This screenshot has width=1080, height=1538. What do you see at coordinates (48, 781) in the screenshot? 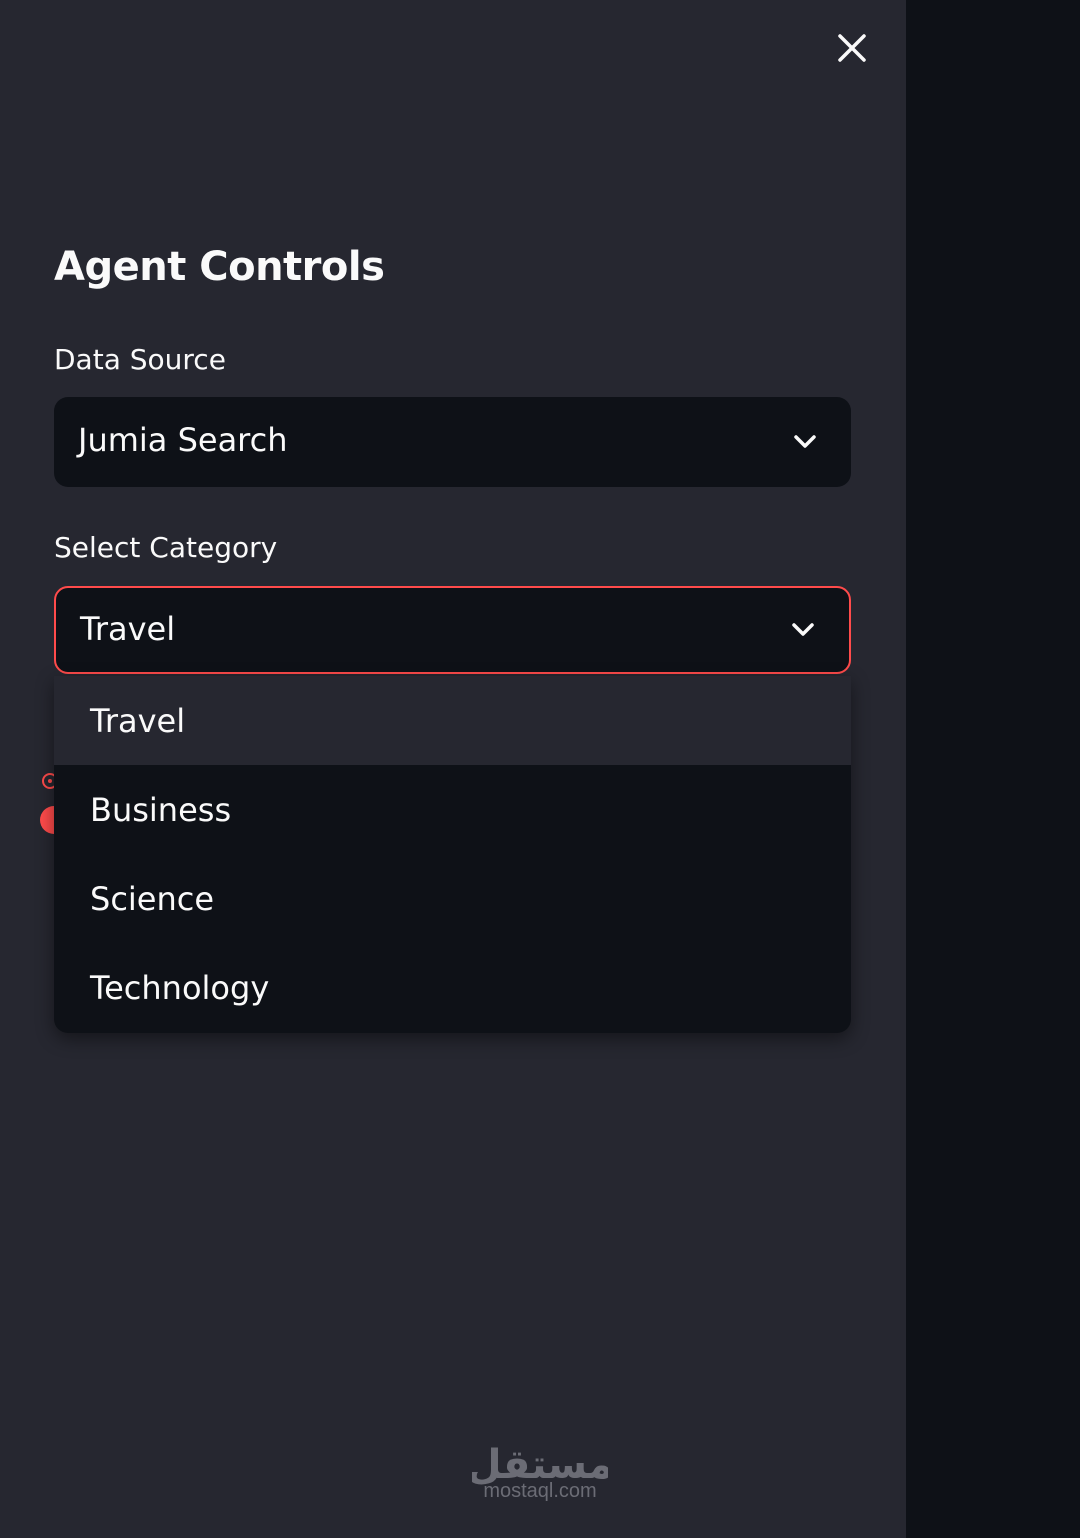
I see `partially-hidden-icon` at bounding box center [48, 781].